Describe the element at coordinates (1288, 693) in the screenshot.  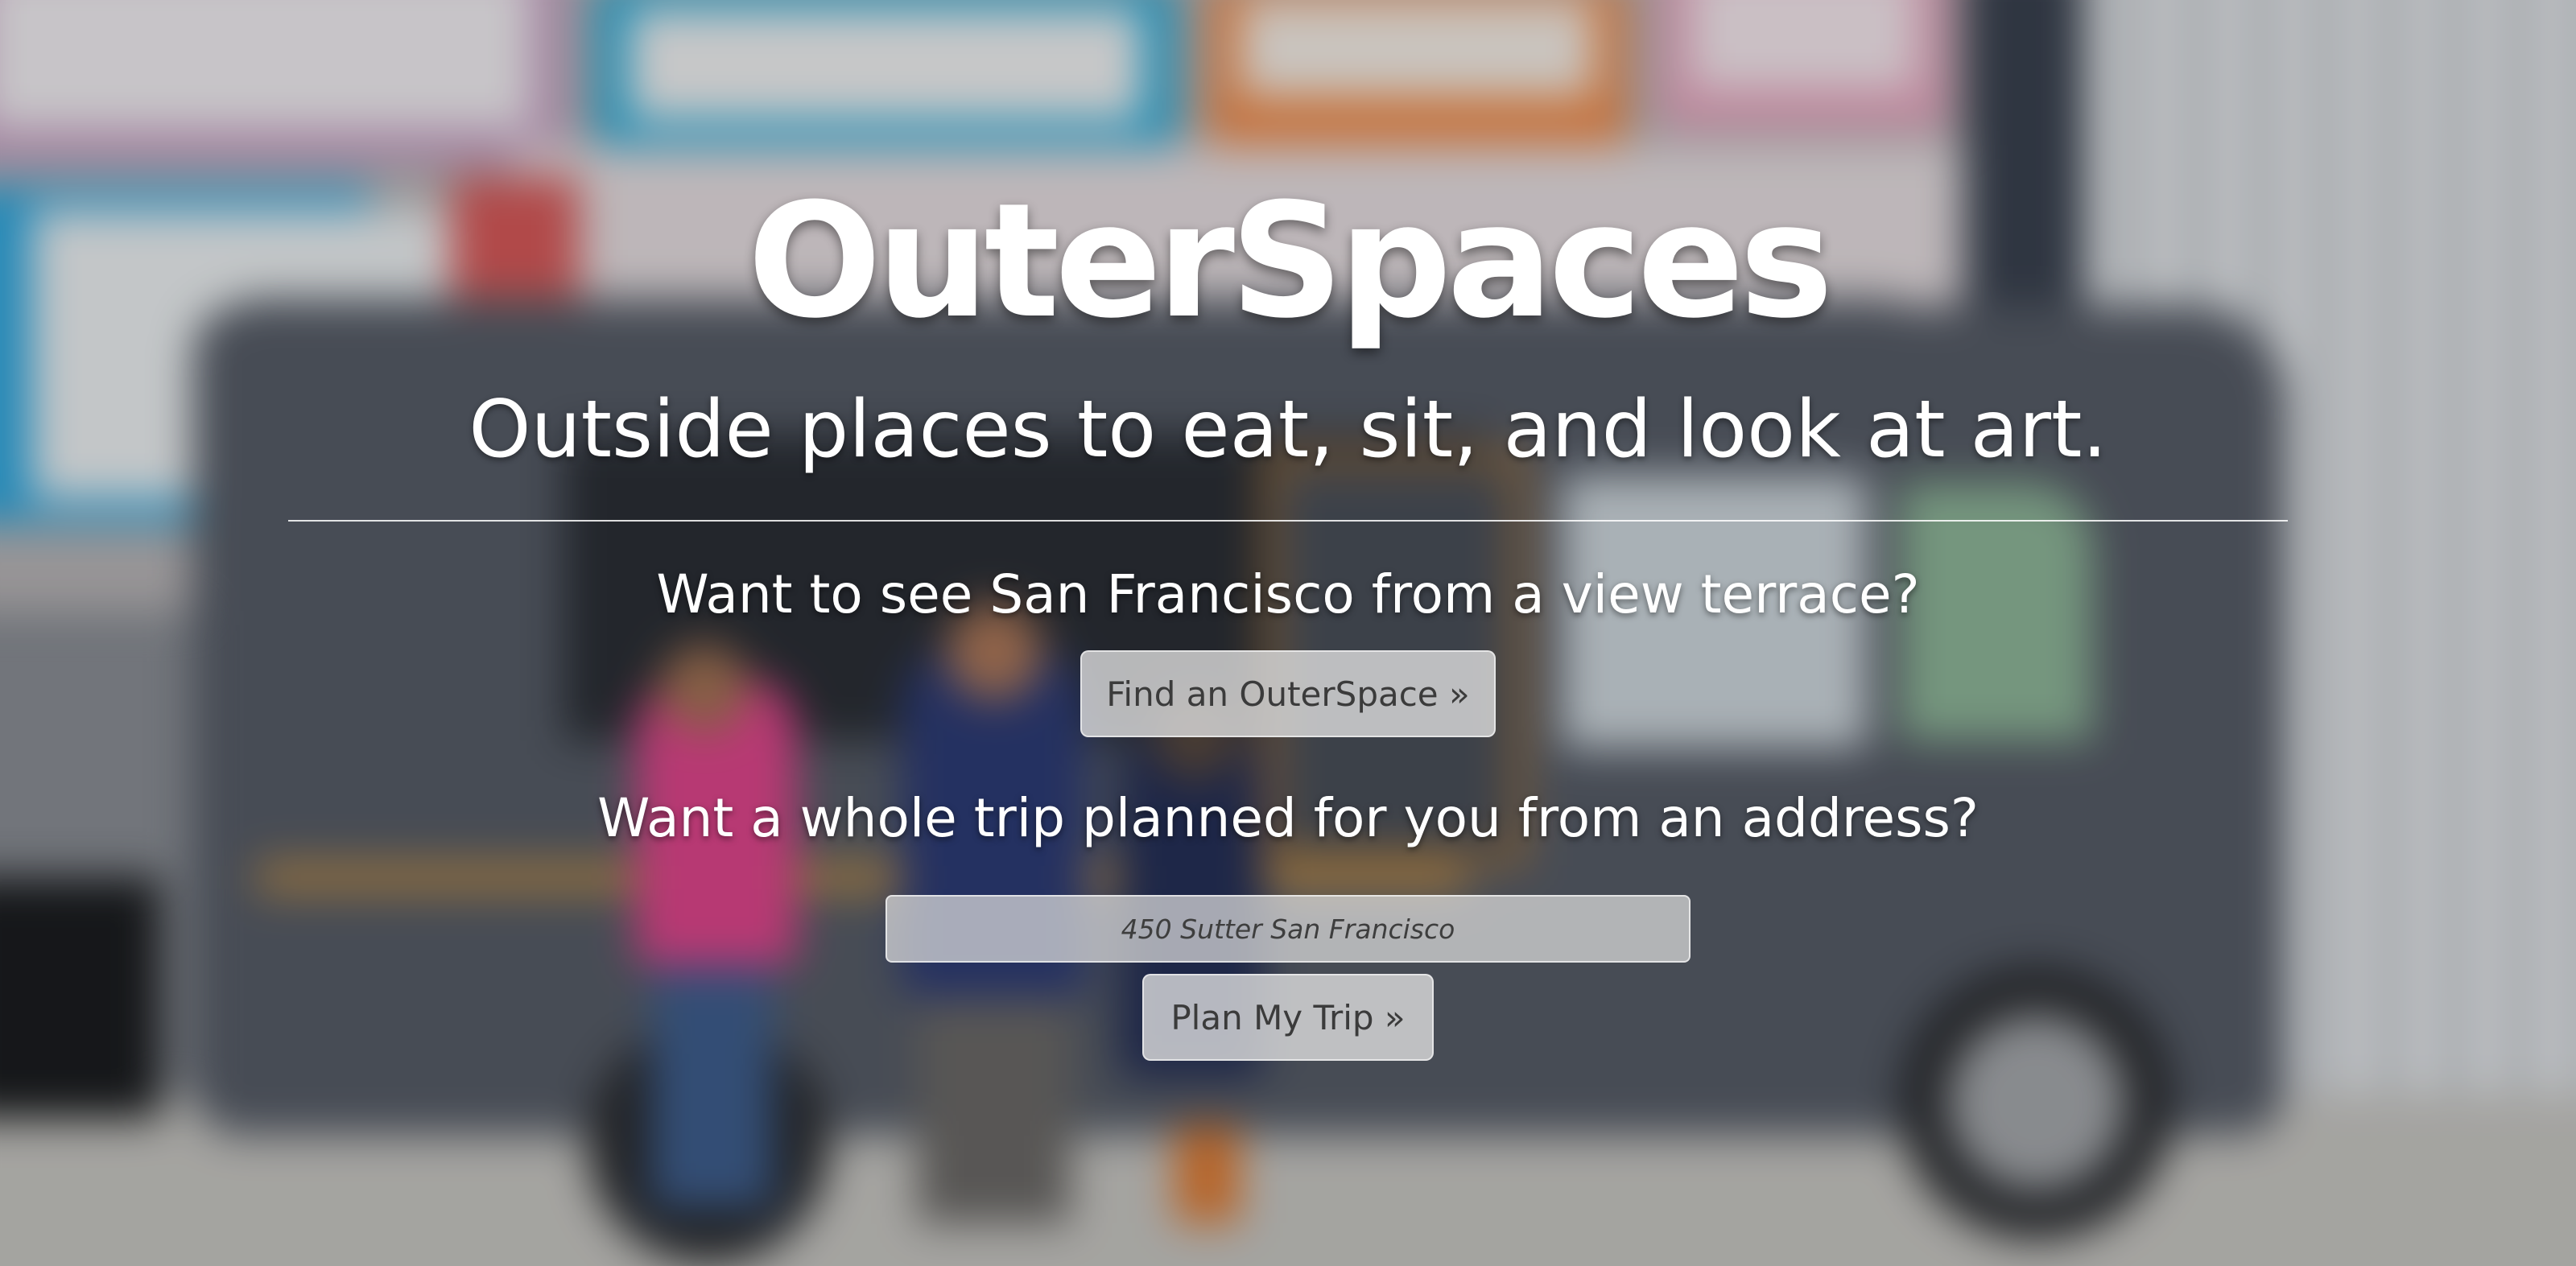
I see `find-outerspace-button: Find an OuterSpace »` at that location.